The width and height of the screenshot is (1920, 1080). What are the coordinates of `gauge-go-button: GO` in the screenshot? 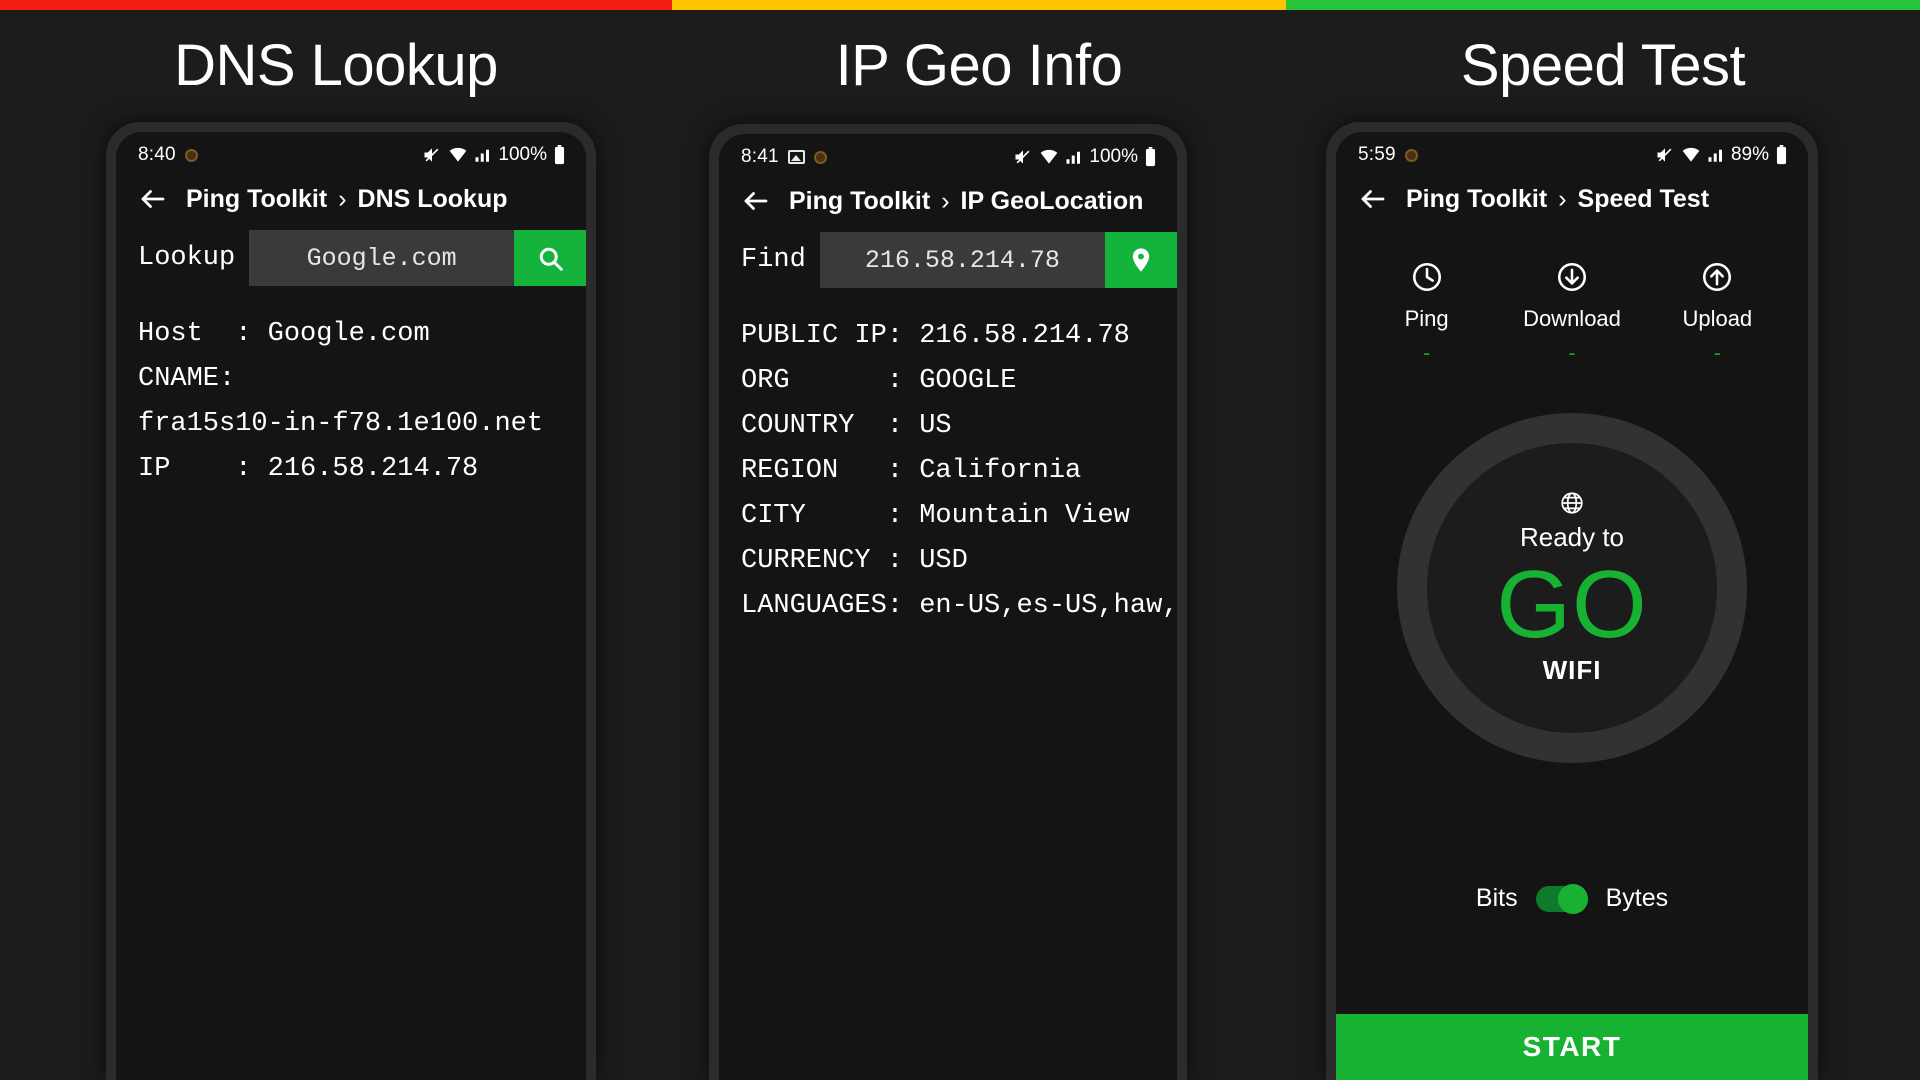 It's located at (1571, 605).